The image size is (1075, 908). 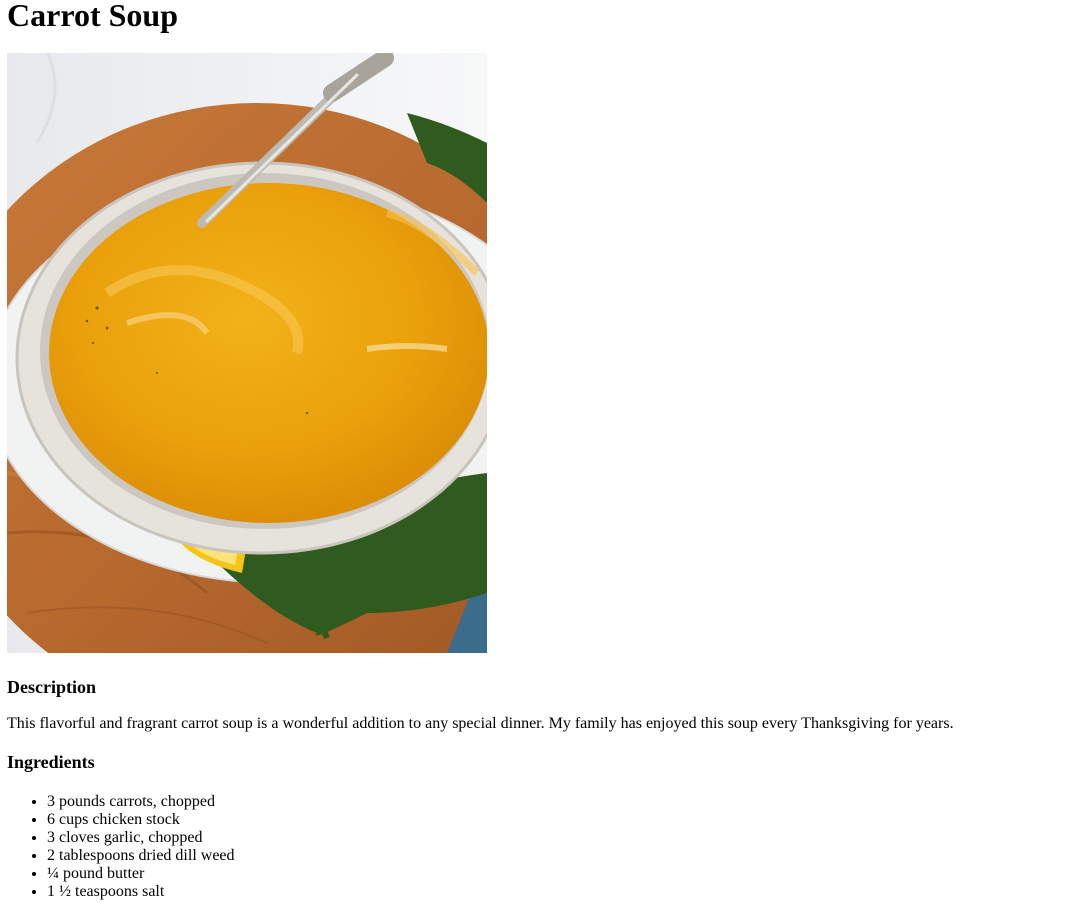 What do you see at coordinates (557, 892) in the screenshot?
I see `ingredient-item: 1 ½ teaspoons salt` at bounding box center [557, 892].